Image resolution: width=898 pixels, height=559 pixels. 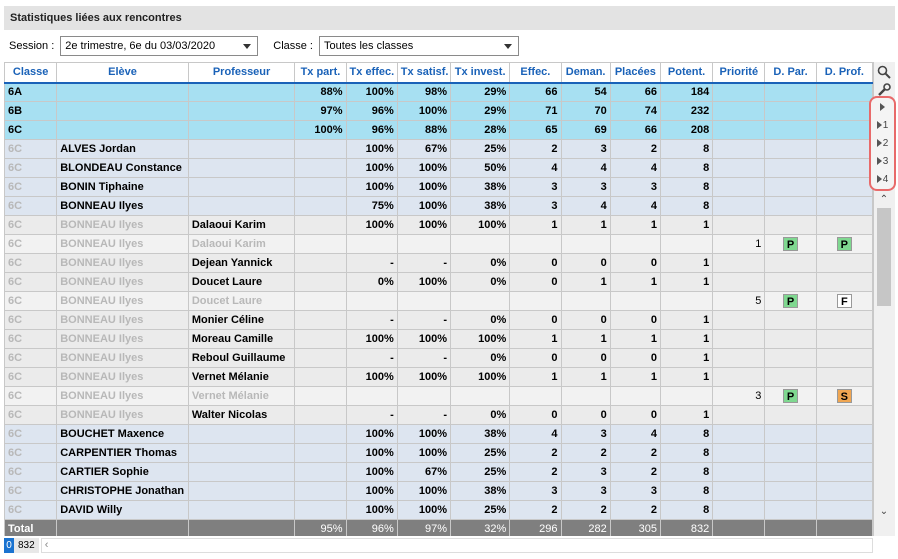 I want to click on chevron-left-icon: ‹, so click(x=47, y=545).